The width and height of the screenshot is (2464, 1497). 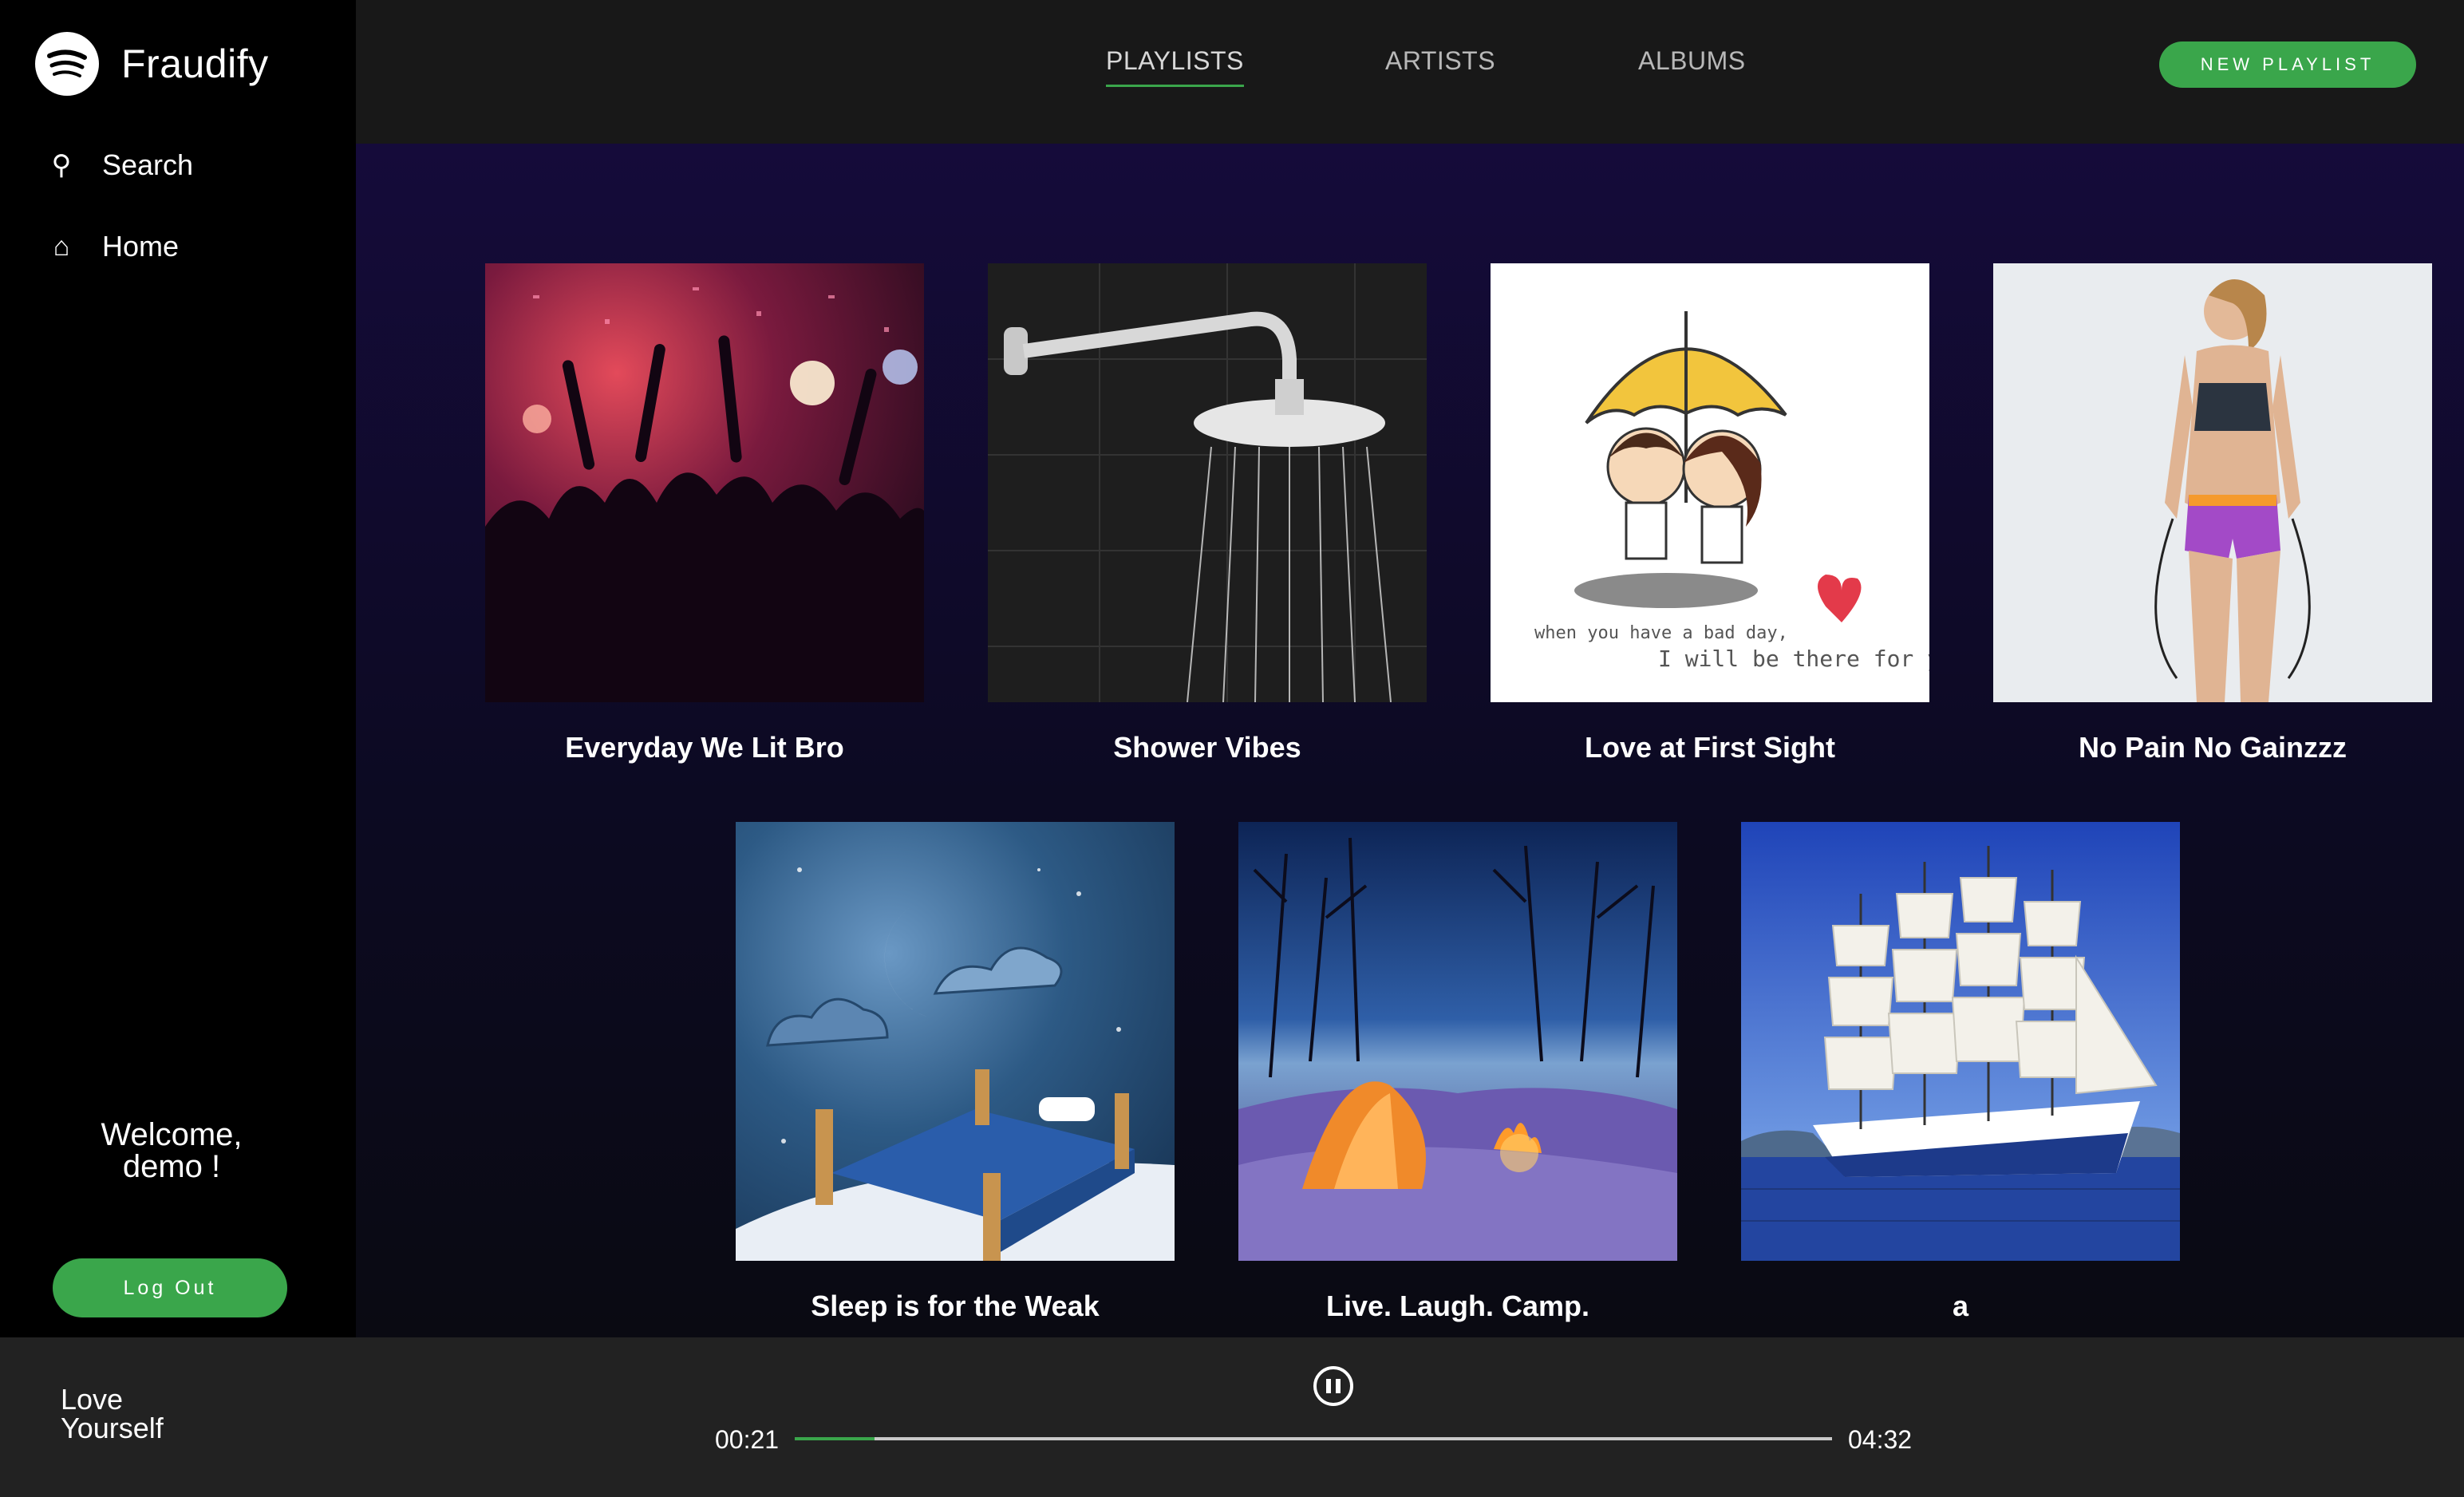 What do you see at coordinates (835, 1439) in the screenshot?
I see `progress-fill` at bounding box center [835, 1439].